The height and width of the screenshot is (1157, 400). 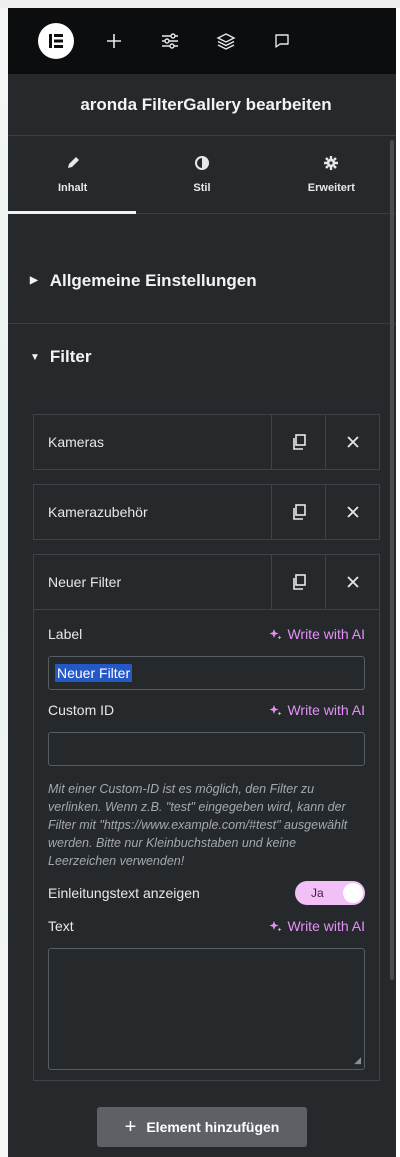 I want to click on tab-style-label: Stil, so click(x=202, y=188).